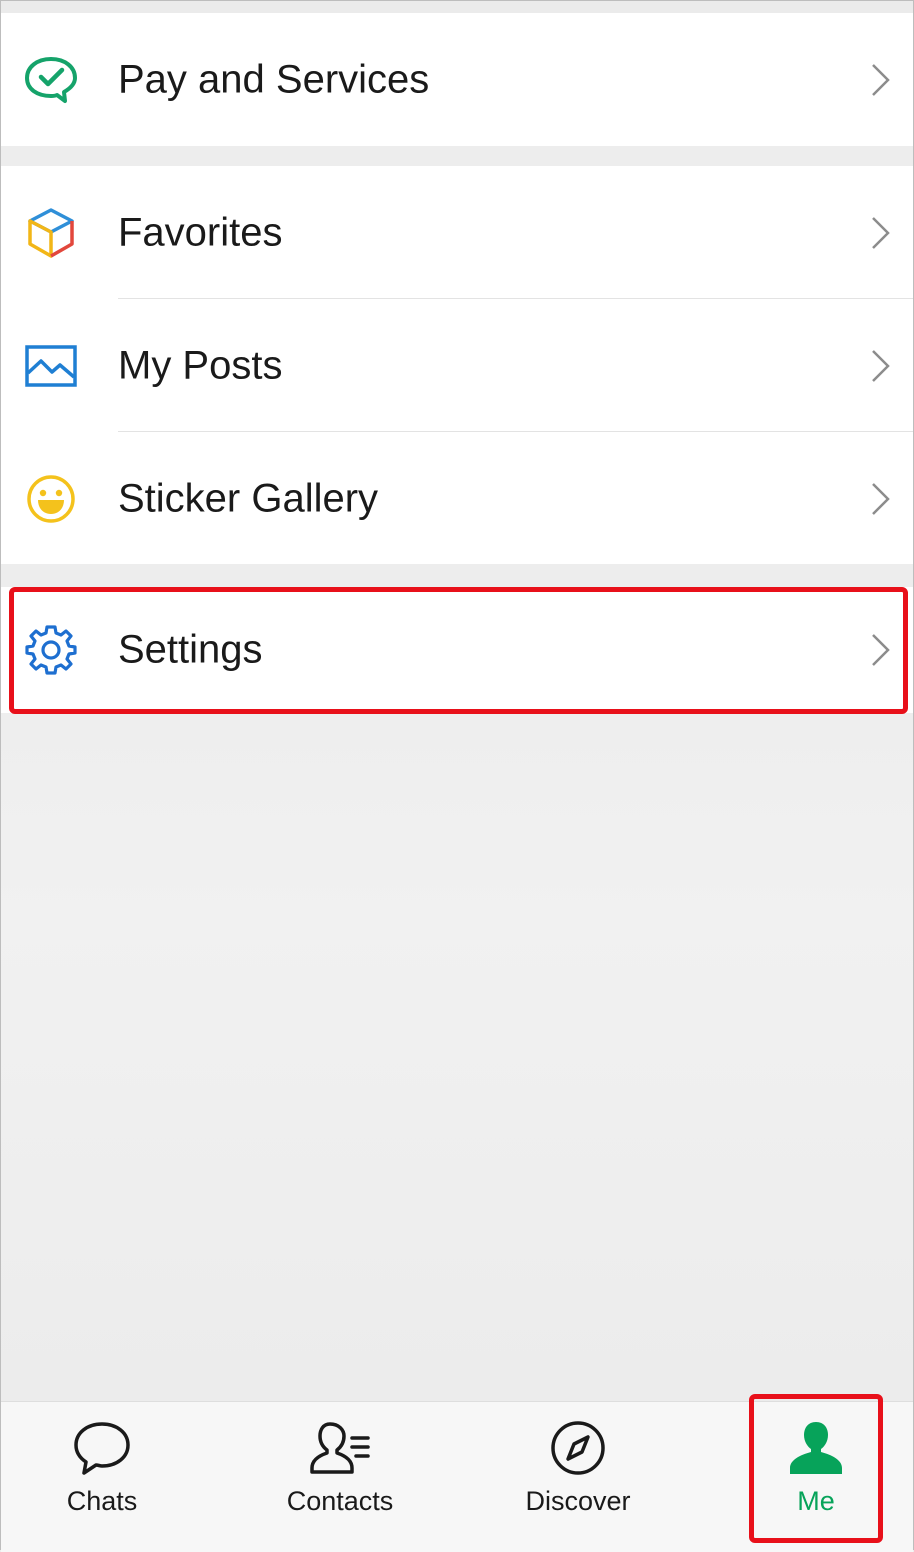 Image resolution: width=914 pixels, height=1552 pixels. Describe the element at coordinates (51, 499) in the screenshot. I see `smiley-icon` at that location.